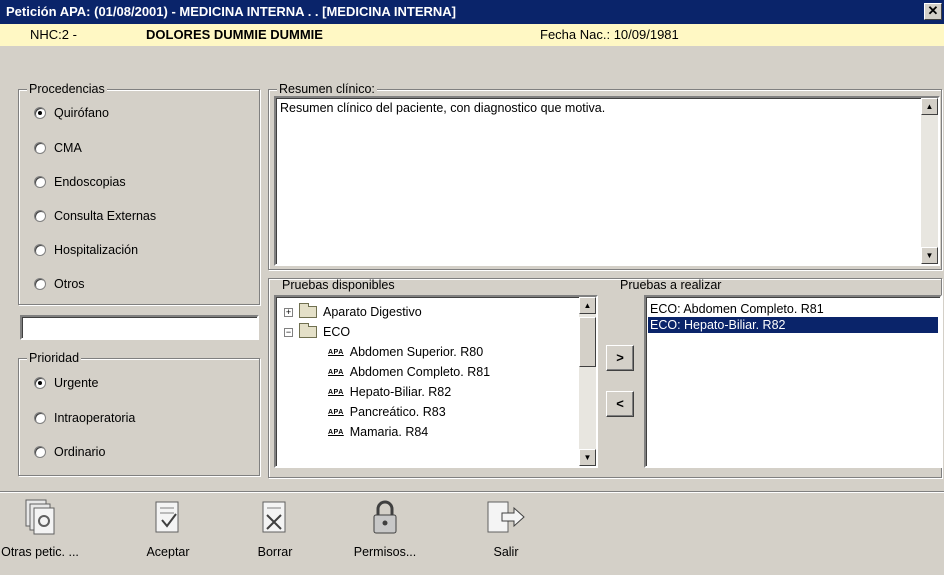 This screenshot has width=944, height=575. I want to click on scroll-up-icon: ▲, so click(929, 106).